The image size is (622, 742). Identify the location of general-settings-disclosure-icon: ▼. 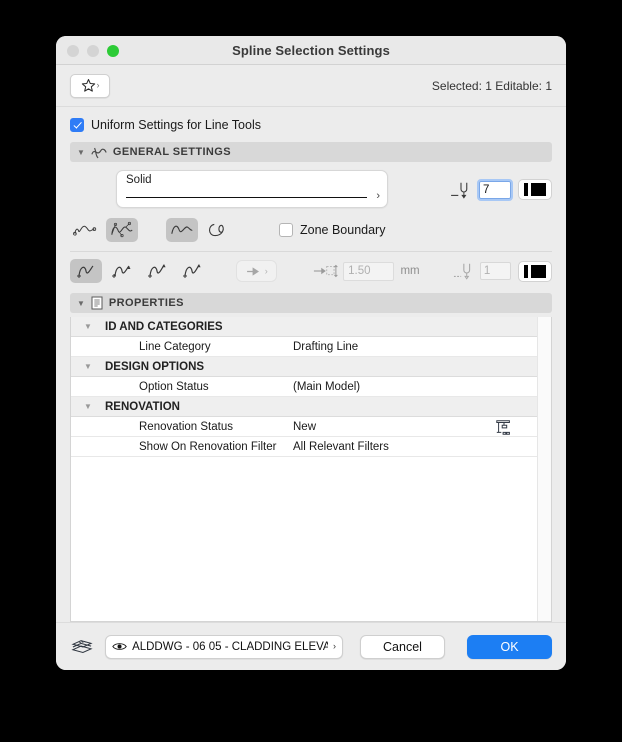
(81, 152).